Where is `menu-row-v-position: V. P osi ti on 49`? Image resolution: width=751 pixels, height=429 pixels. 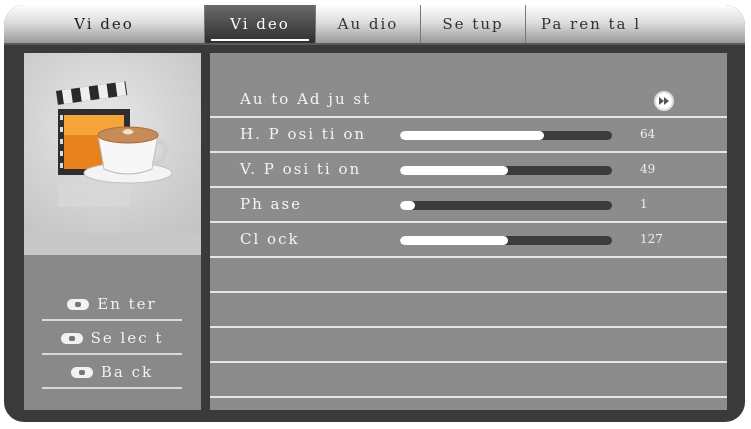
menu-row-v-position: V. P osi ti on 49 is located at coordinates (468, 170).